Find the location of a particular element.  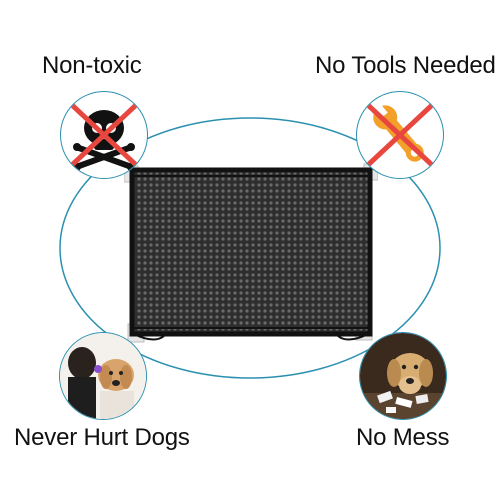

no-tools-bubble is located at coordinates (400, 135).